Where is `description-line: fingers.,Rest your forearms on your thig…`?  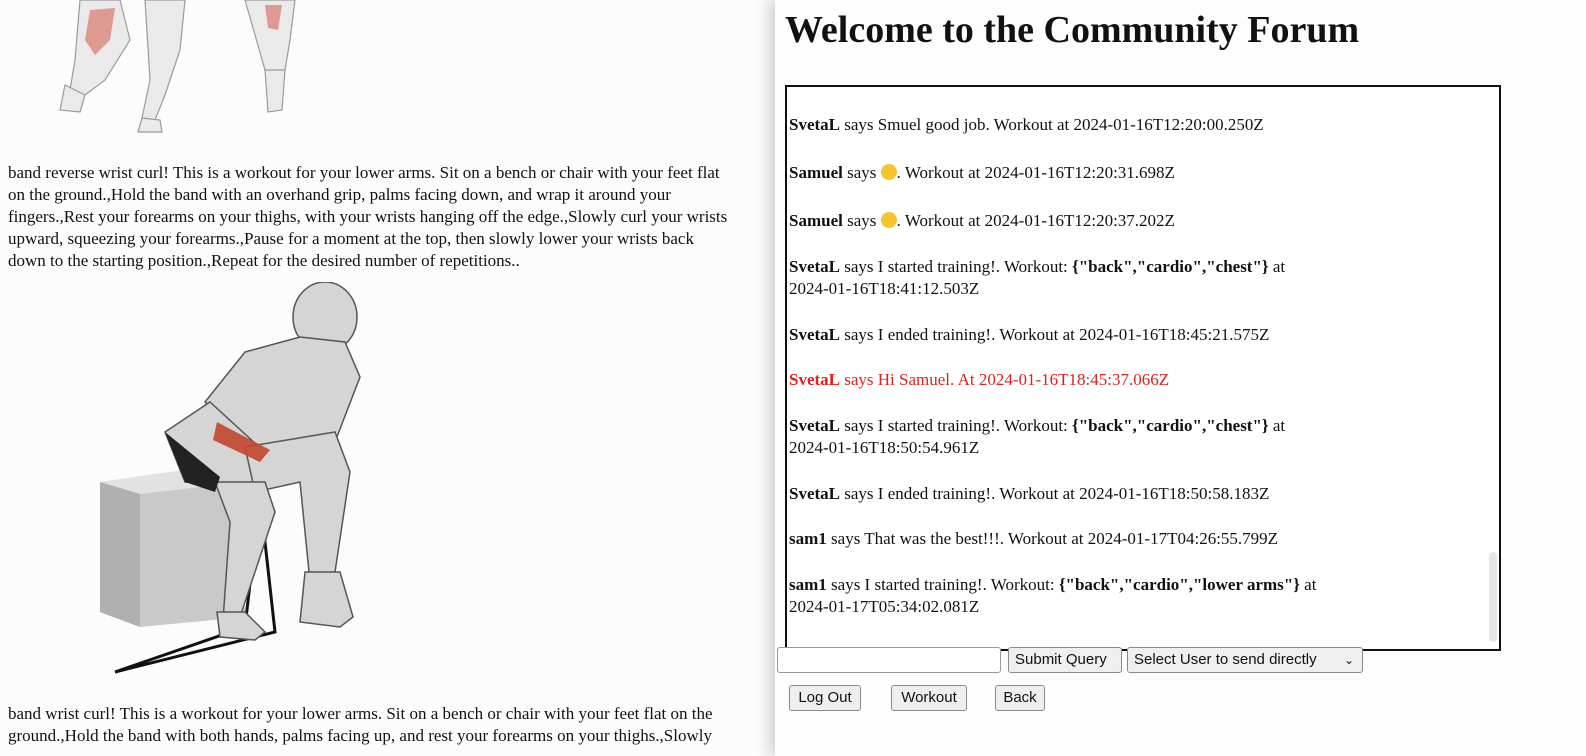
description-line: fingers.,Rest your forearms on your thig… is located at coordinates (368, 216).